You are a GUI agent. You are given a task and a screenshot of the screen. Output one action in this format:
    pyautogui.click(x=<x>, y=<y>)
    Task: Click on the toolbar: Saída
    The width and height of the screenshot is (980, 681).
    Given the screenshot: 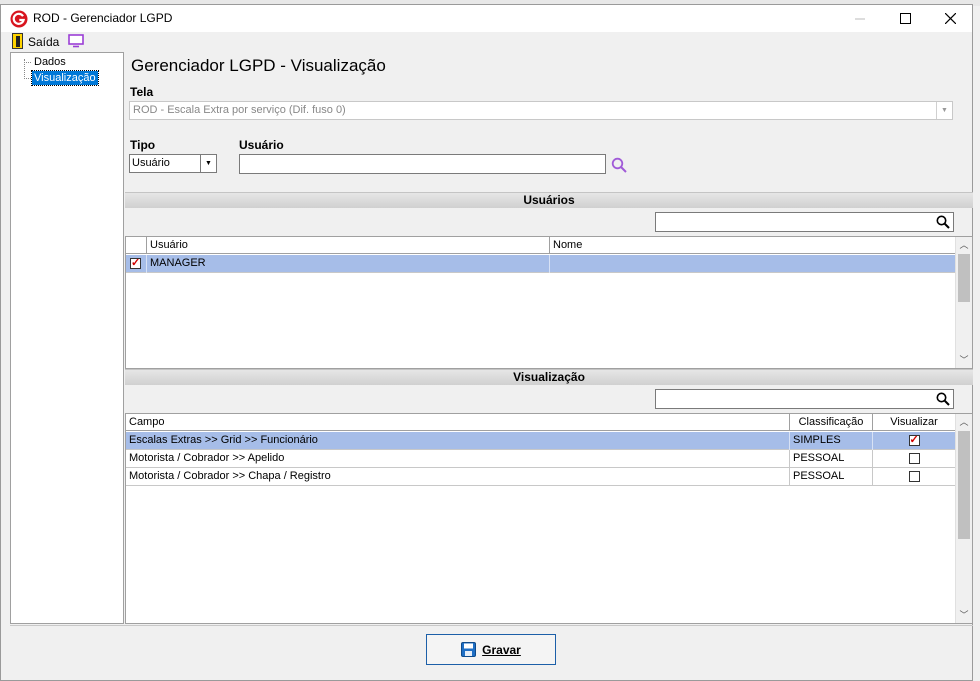 What is the action you would take?
    pyautogui.click(x=486, y=42)
    